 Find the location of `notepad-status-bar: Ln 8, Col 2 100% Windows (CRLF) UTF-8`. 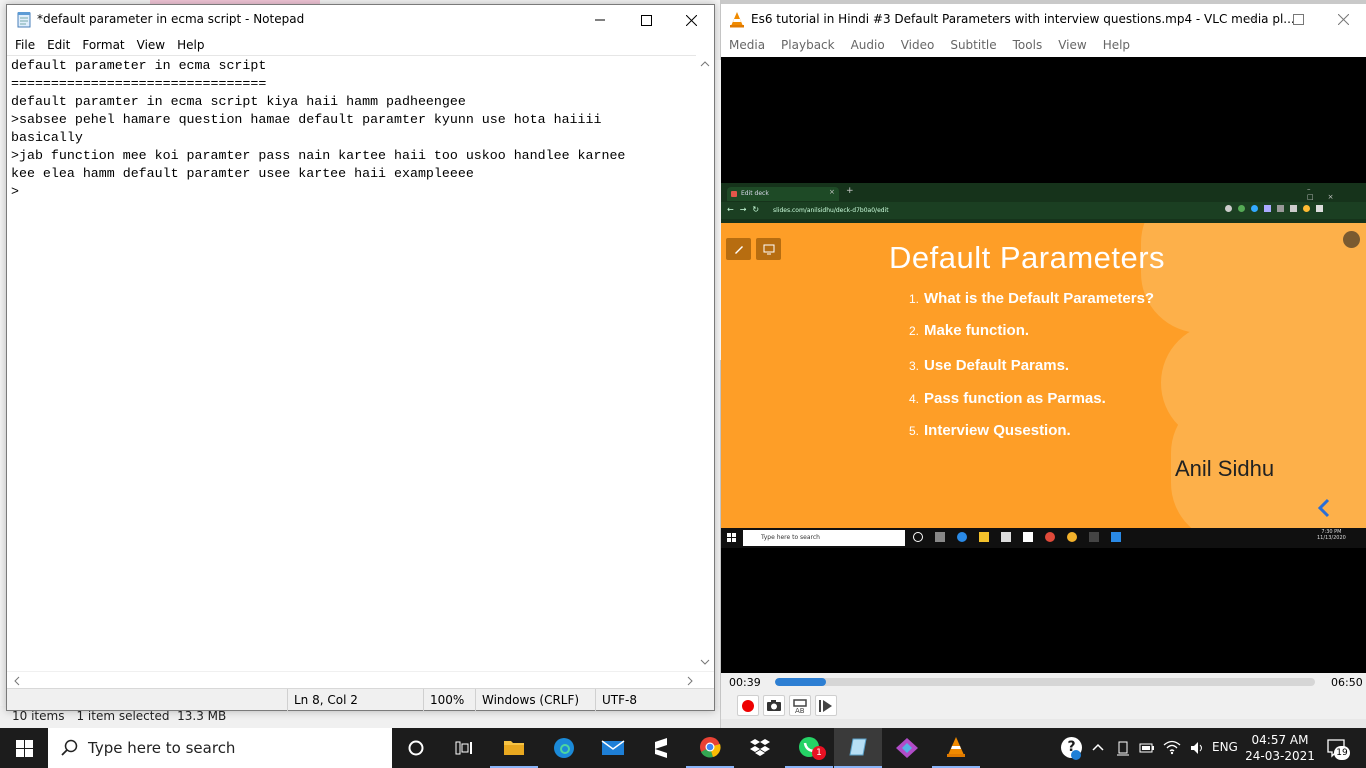

notepad-status-bar: Ln 8, Col 2 100% Windows (CRLF) UTF-8 is located at coordinates (360, 699).